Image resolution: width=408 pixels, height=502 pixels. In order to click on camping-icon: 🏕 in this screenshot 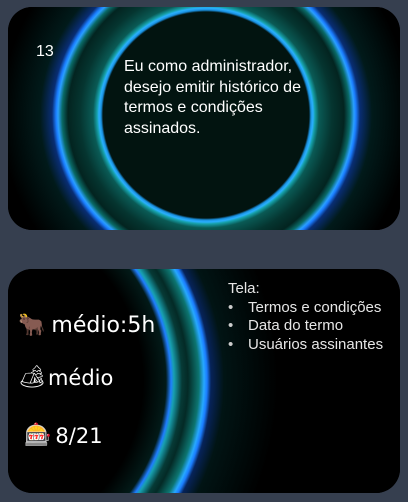, I will do `click(32, 377)`.